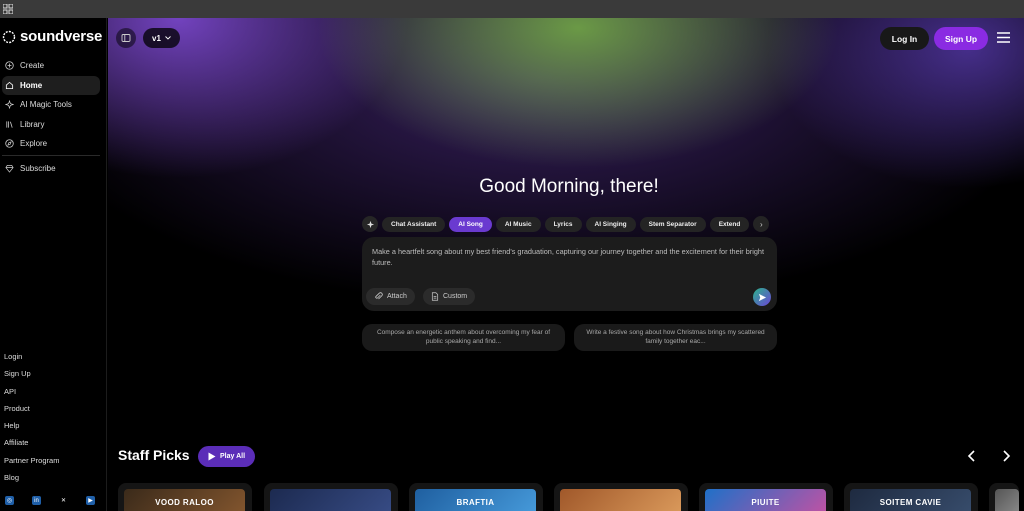 The image size is (1024, 511). I want to click on album-title: SOITEM CAVIE, so click(910, 502).